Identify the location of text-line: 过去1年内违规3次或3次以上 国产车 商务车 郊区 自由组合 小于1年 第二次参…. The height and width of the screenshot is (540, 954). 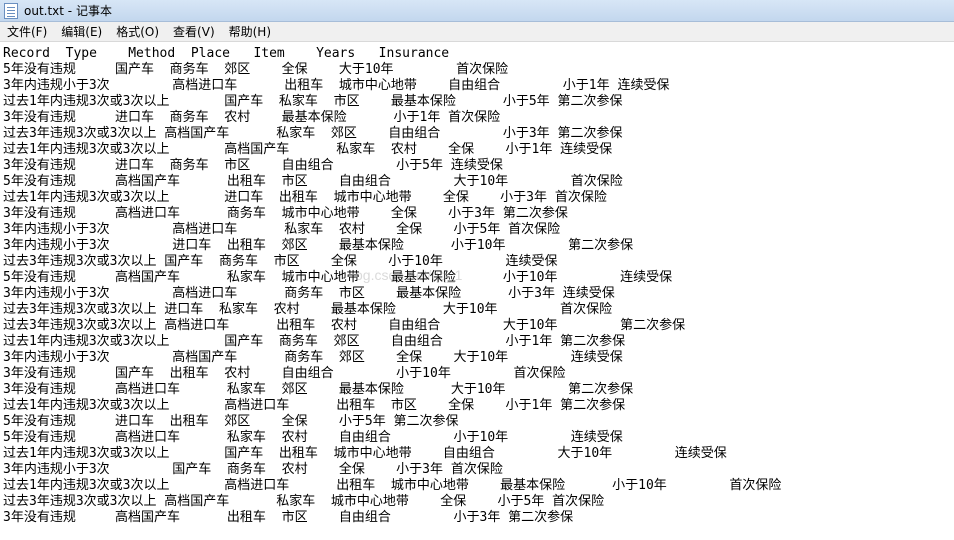
(314, 341).